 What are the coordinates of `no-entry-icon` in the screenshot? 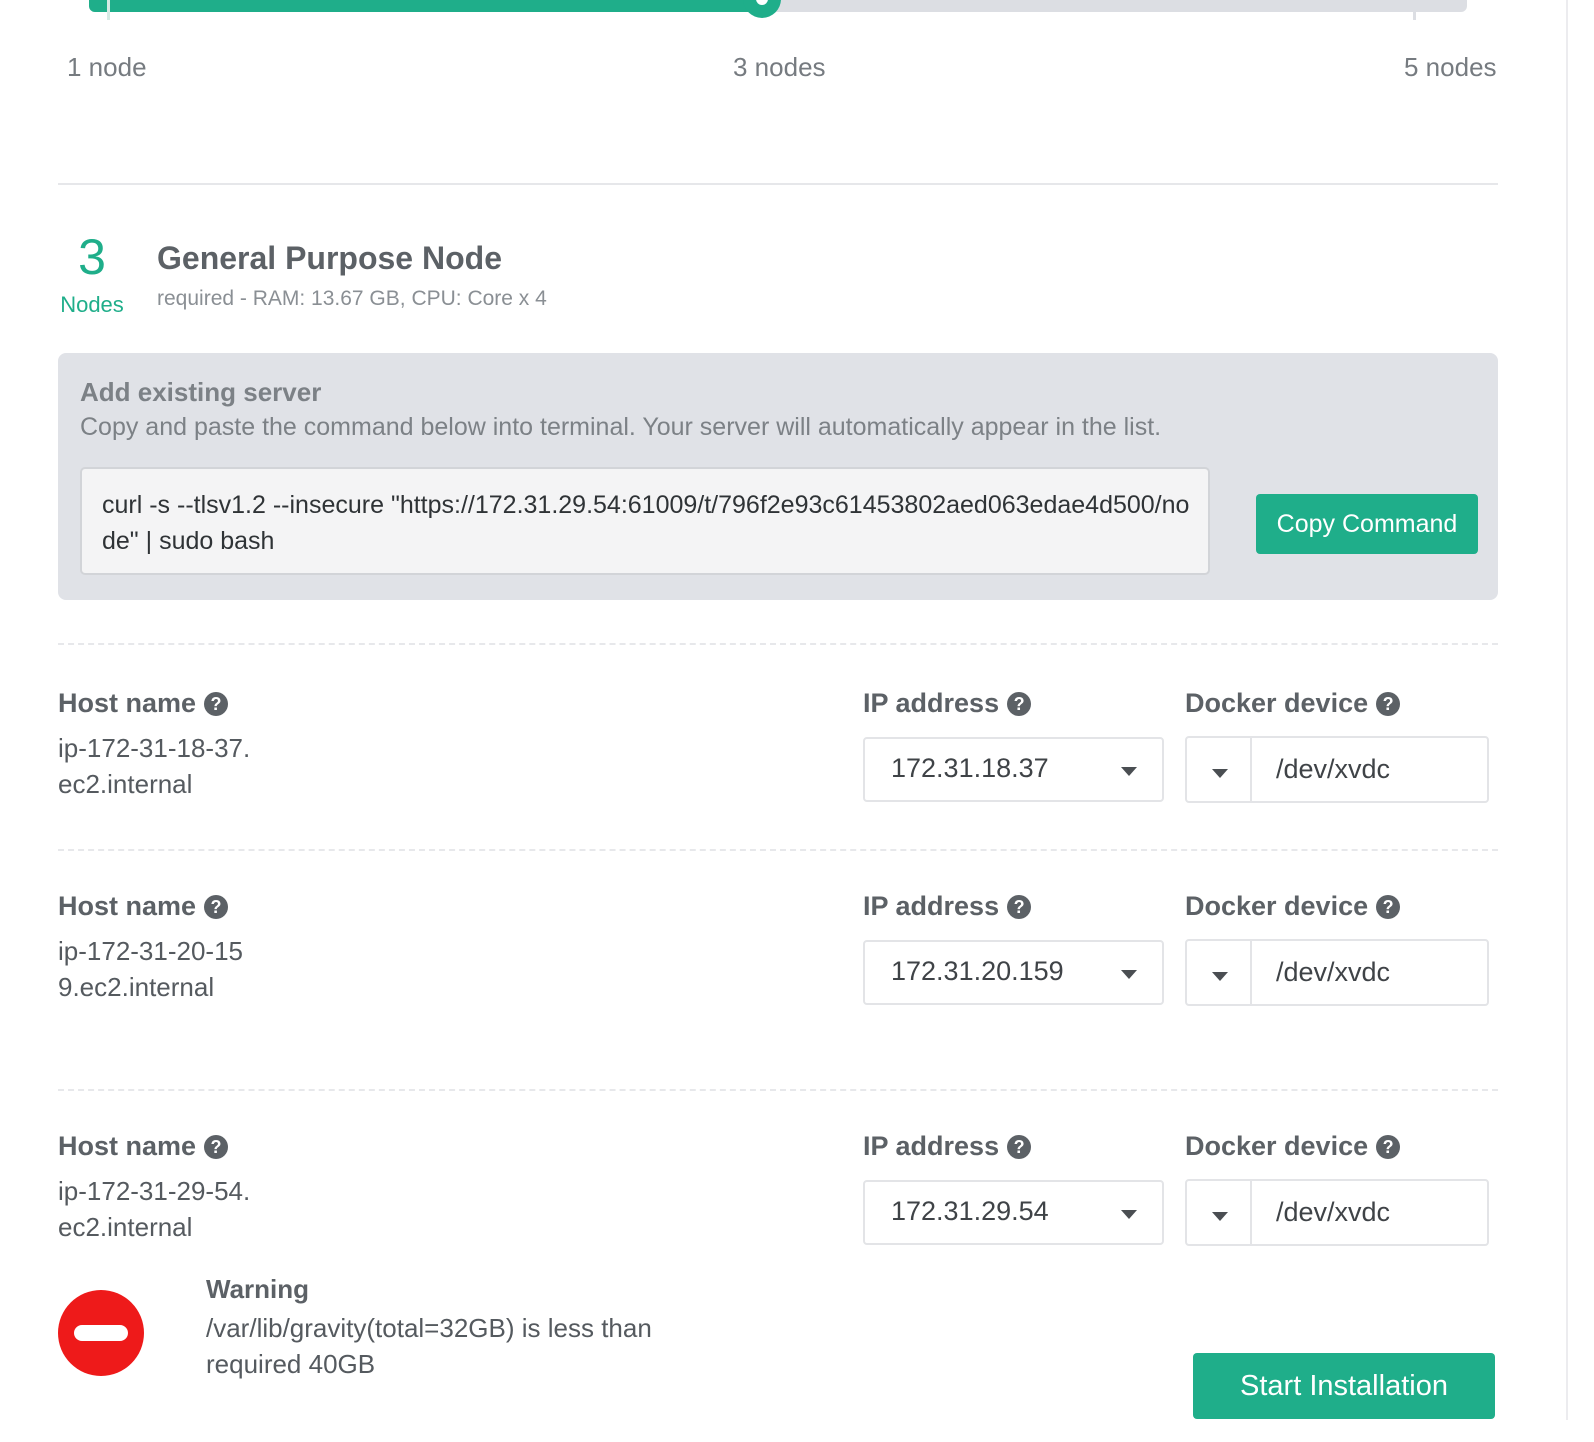 It's located at (101, 1333).